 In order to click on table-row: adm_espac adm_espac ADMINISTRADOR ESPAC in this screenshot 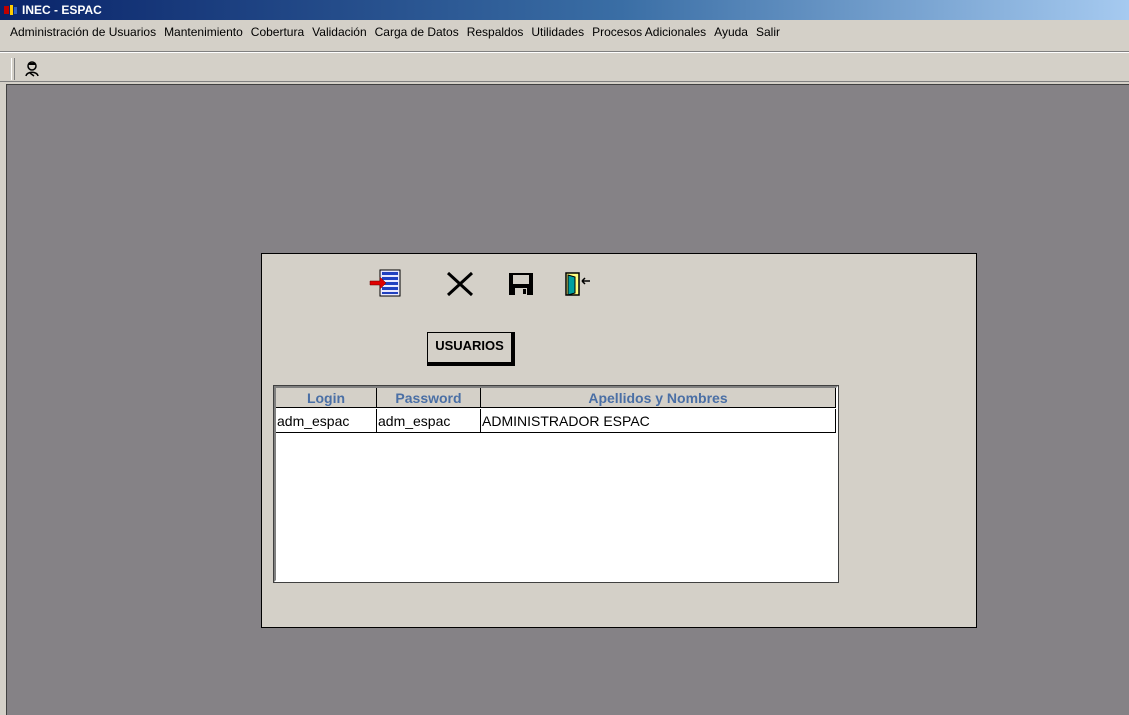, I will do `click(556, 421)`.